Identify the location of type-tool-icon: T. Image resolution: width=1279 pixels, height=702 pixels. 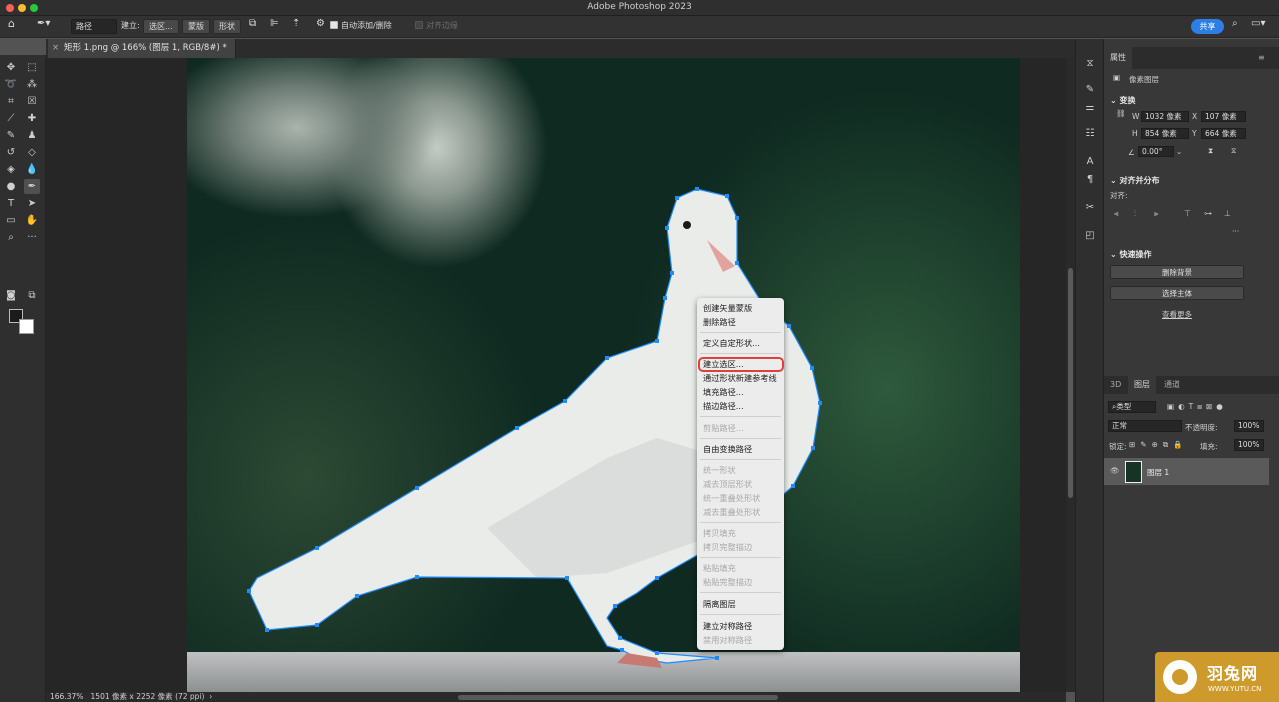
(11, 203).